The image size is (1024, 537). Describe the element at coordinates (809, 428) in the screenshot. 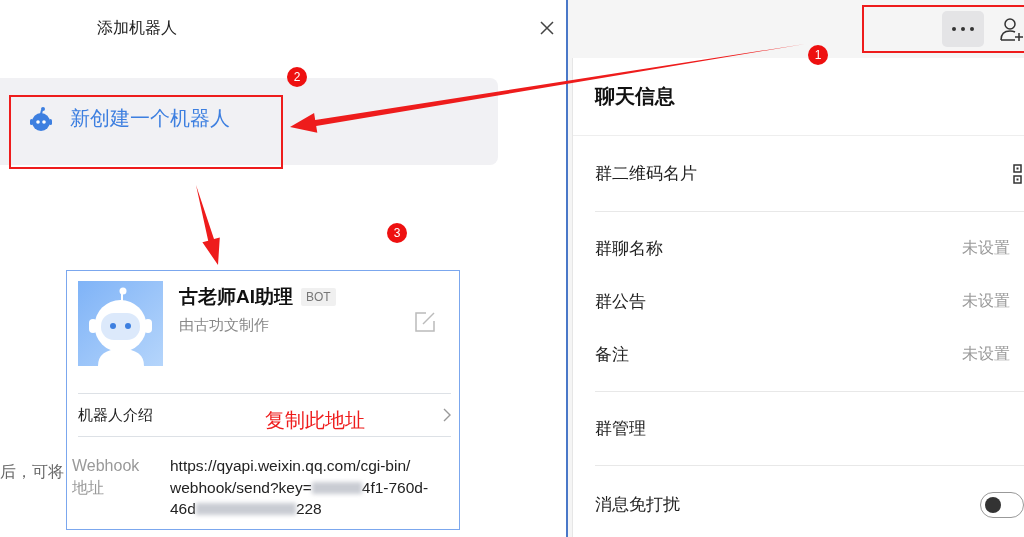

I see `settings-row: 群管理` at that location.